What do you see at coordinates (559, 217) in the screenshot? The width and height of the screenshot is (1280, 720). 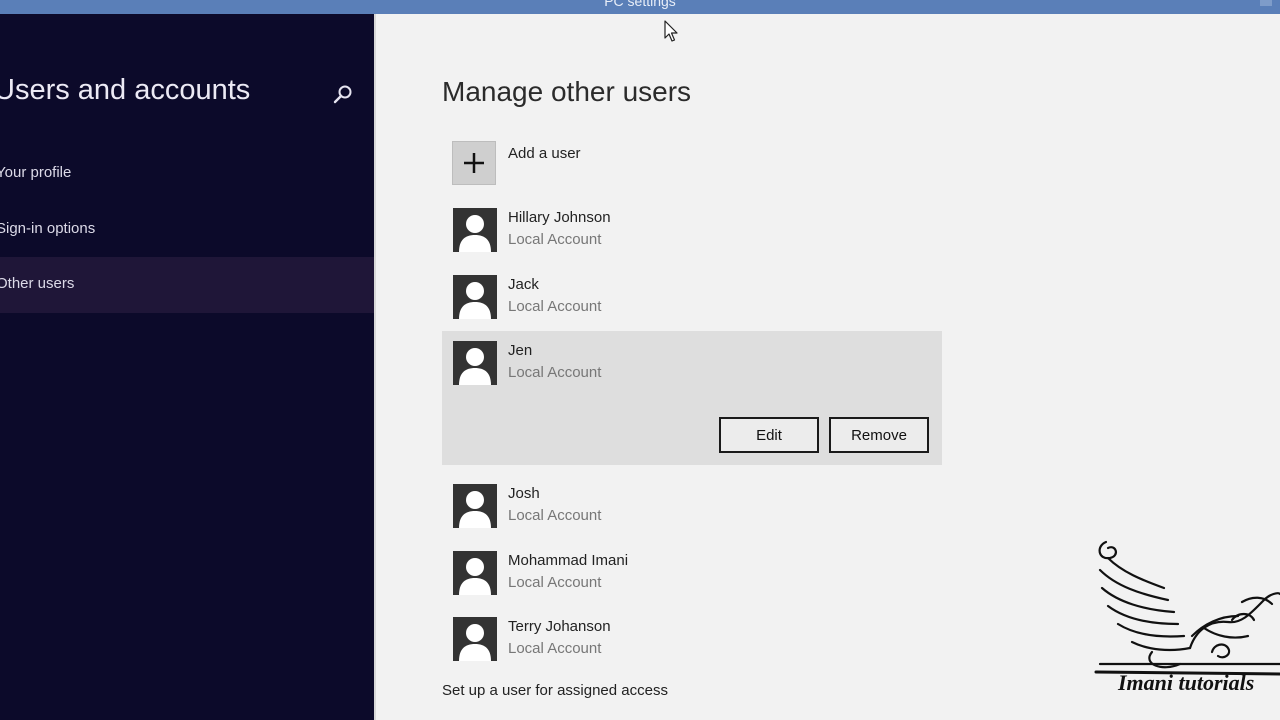 I see `user-name: Hillary Johnson` at bounding box center [559, 217].